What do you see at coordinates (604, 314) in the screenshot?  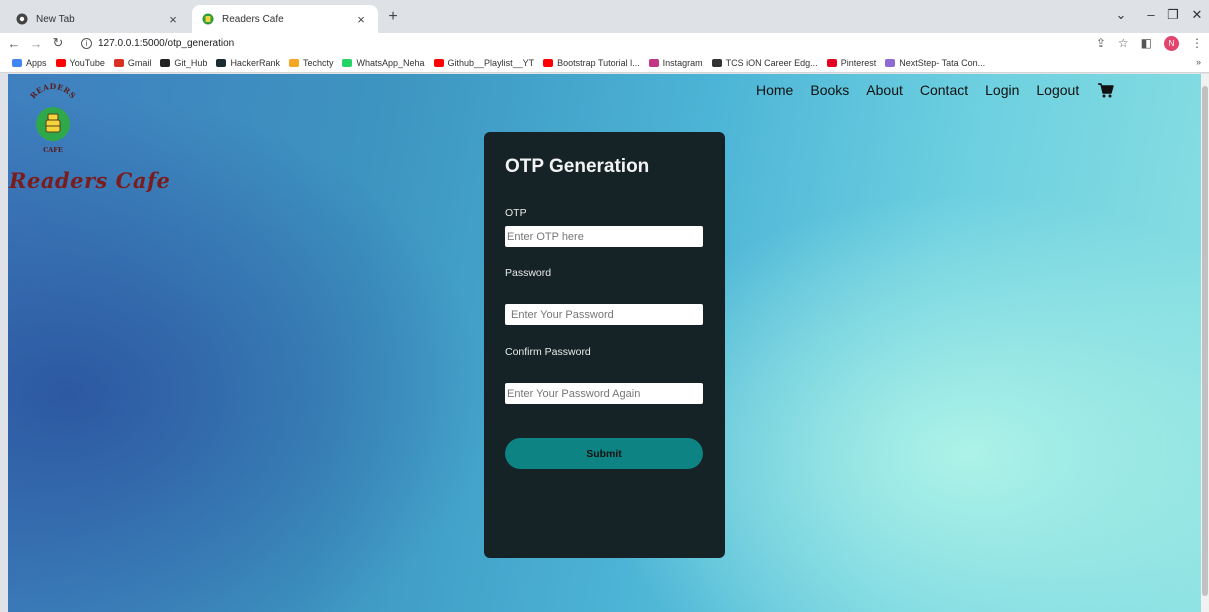 I see `password-input` at bounding box center [604, 314].